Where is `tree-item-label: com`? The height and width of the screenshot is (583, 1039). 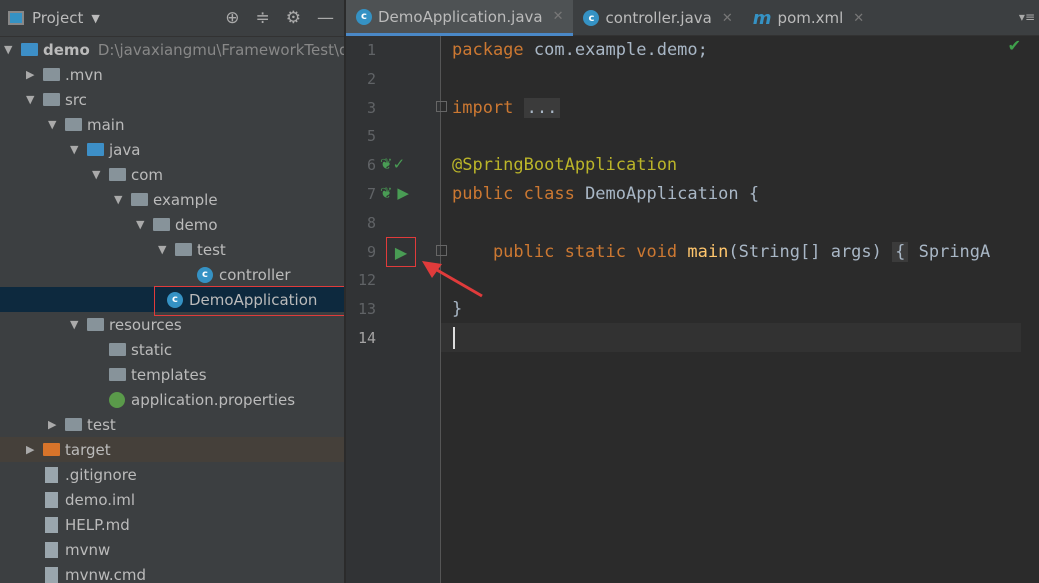
tree-item-label: com is located at coordinates (147, 174).